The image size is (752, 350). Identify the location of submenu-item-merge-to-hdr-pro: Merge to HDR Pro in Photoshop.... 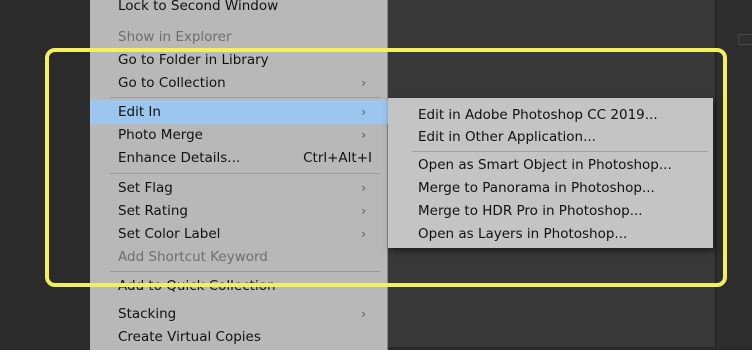
(550, 211).